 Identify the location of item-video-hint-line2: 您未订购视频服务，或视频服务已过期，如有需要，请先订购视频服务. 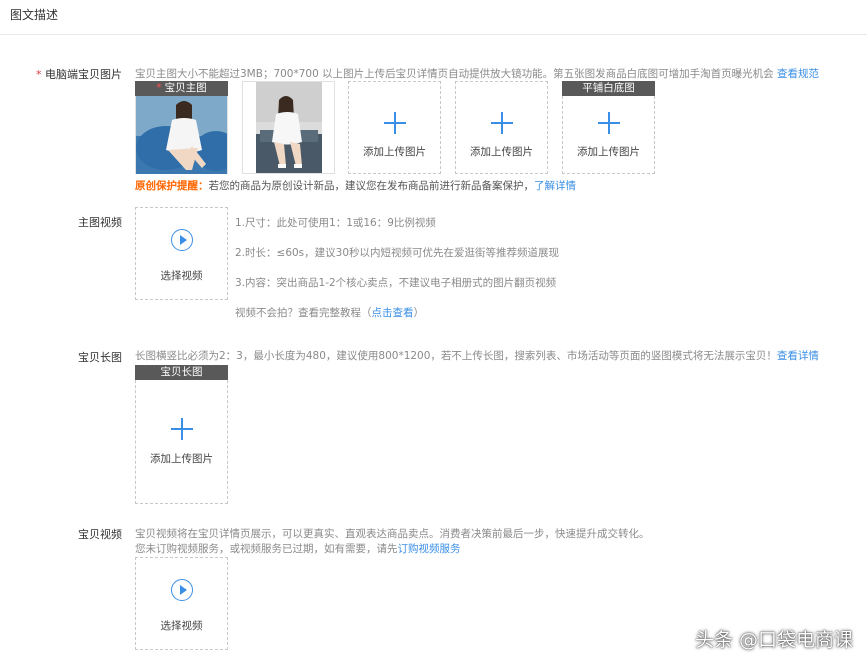
(298, 548).